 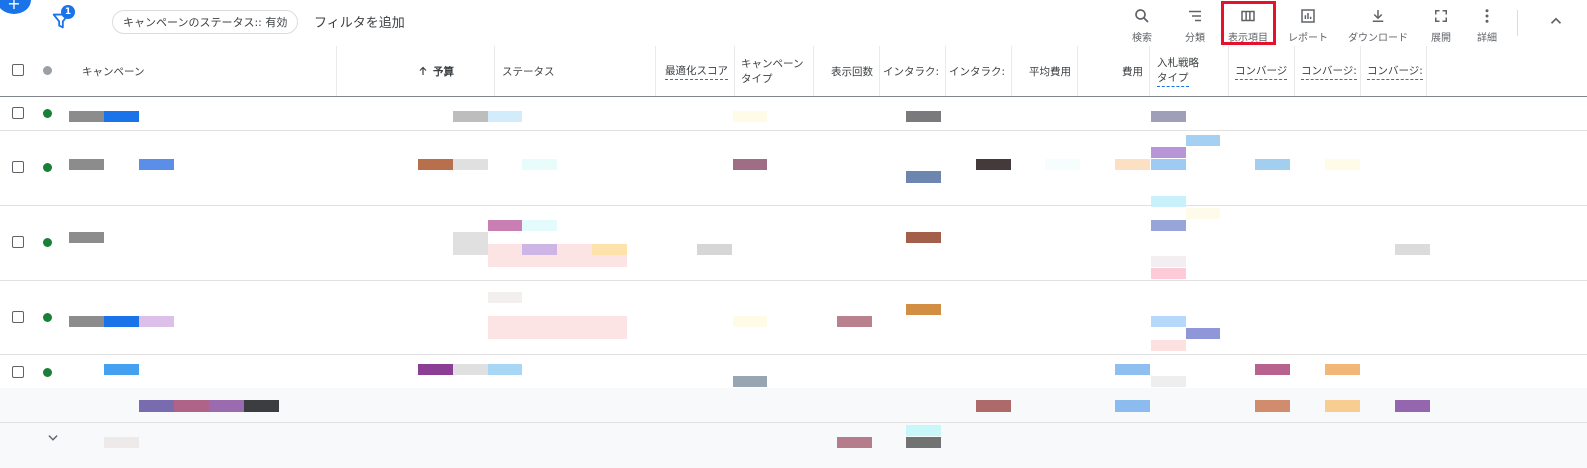 What do you see at coordinates (15, 7) in the screenshot?
I see `create-button: +` at bounding box center [15, 7].